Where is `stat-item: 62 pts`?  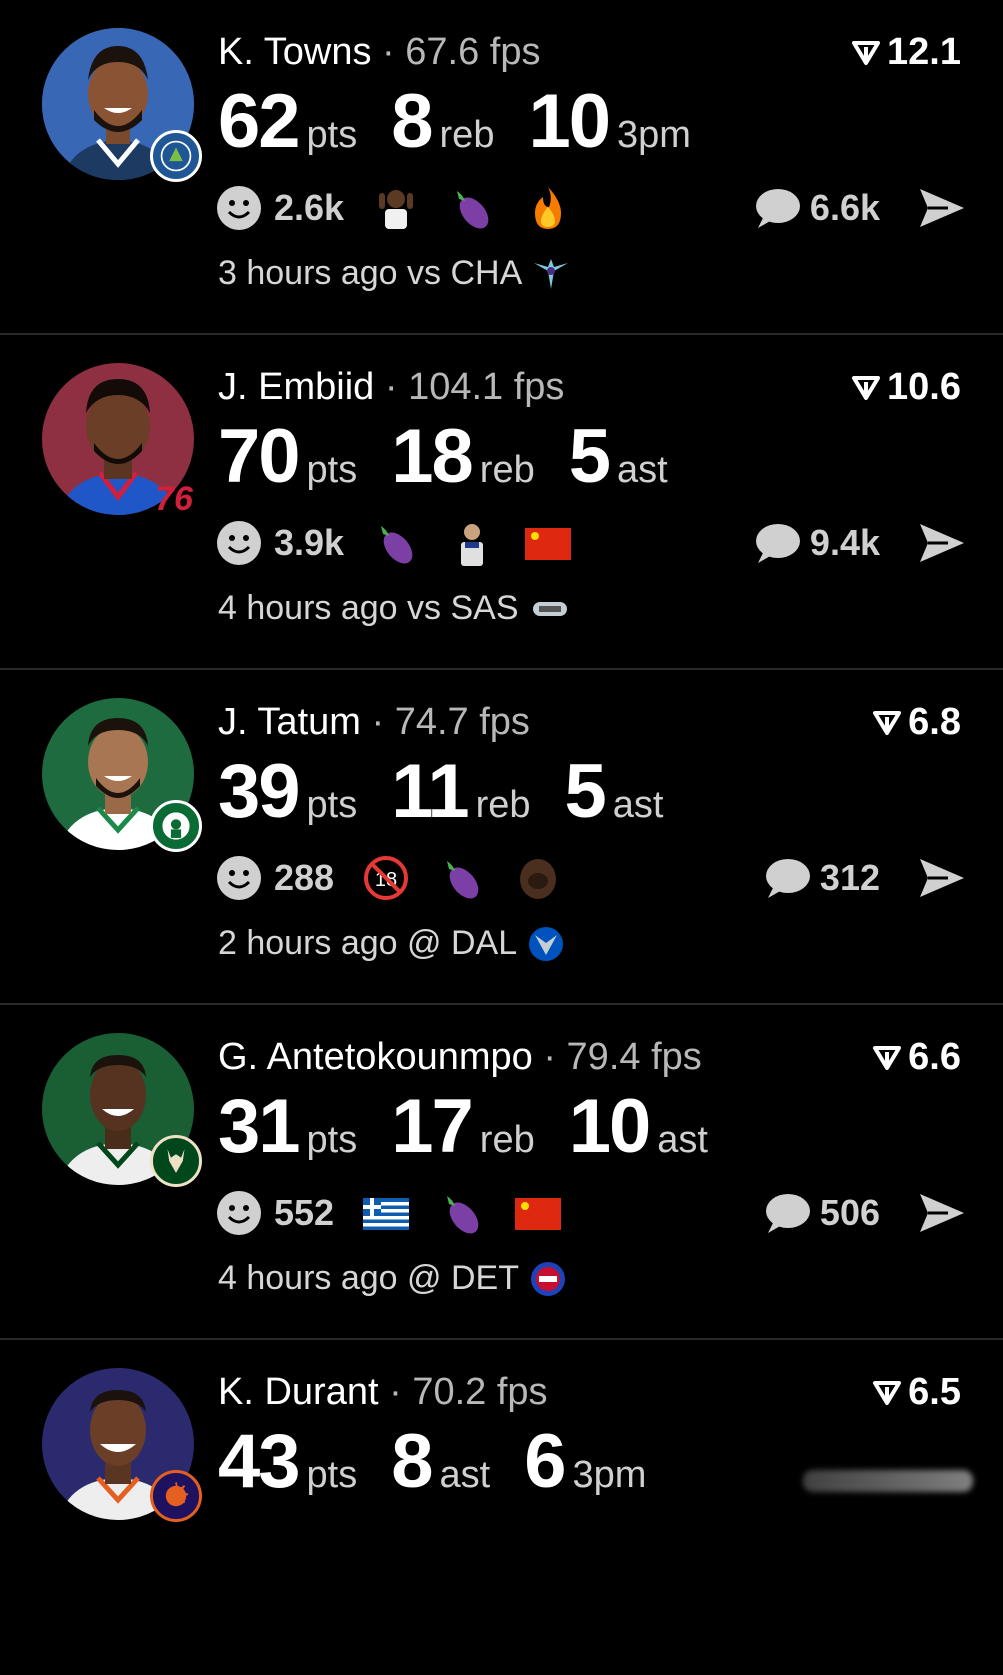 stat-item: 62 pts is located at coordinates (288, 121).